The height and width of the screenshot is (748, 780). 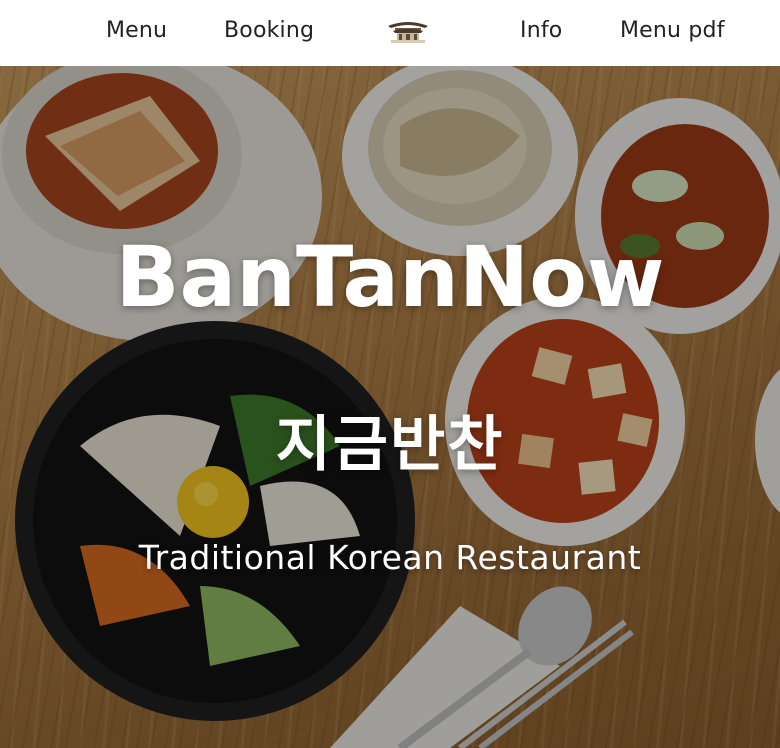 What do you see at coordinates (390, 557) in the screenshot?
I see `restaurant-tagline: Traditional Korean Restaurant` at bounding box center [390, 557].